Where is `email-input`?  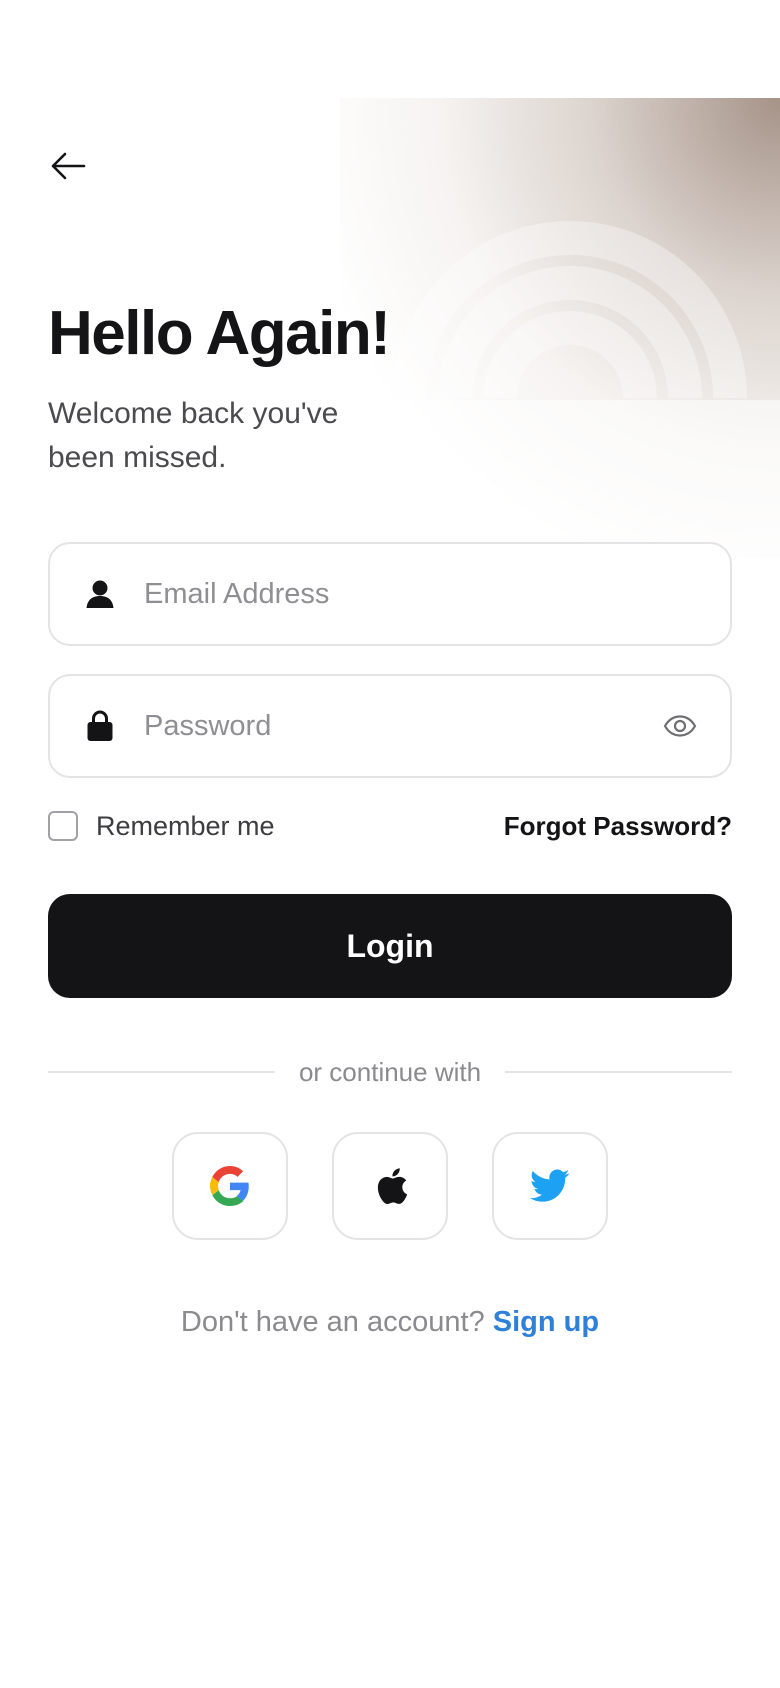 email-input is located at coordinates (436, 594).